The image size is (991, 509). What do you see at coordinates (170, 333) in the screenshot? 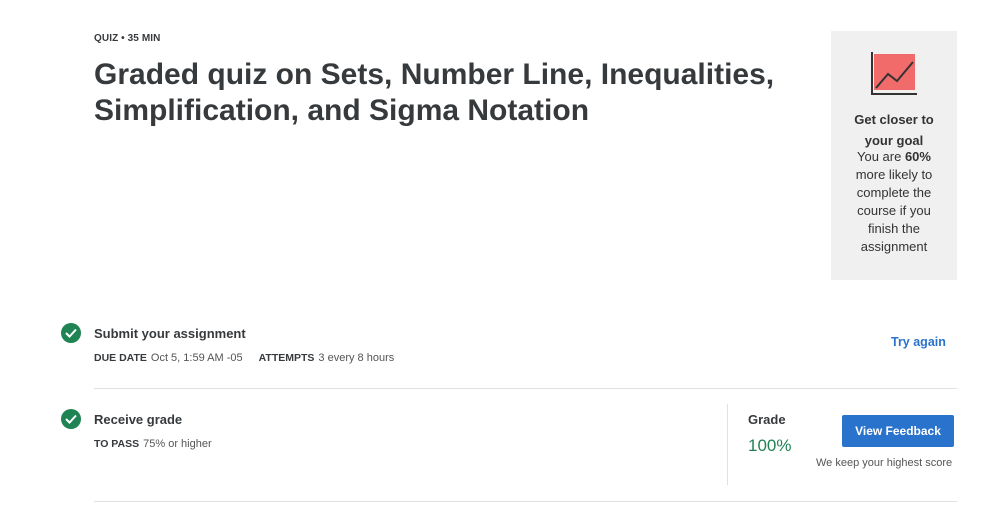
I see `submit-title: Submit your assignment` at bounding box center [170, 333].